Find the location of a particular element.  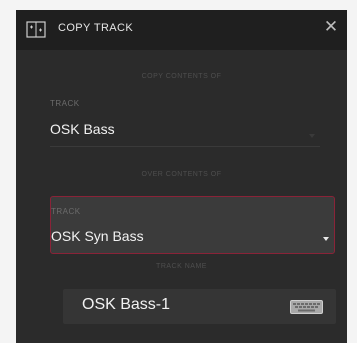

destination-track-select: TRACK OSK Syn Bass is located at coordinates (192, 225).